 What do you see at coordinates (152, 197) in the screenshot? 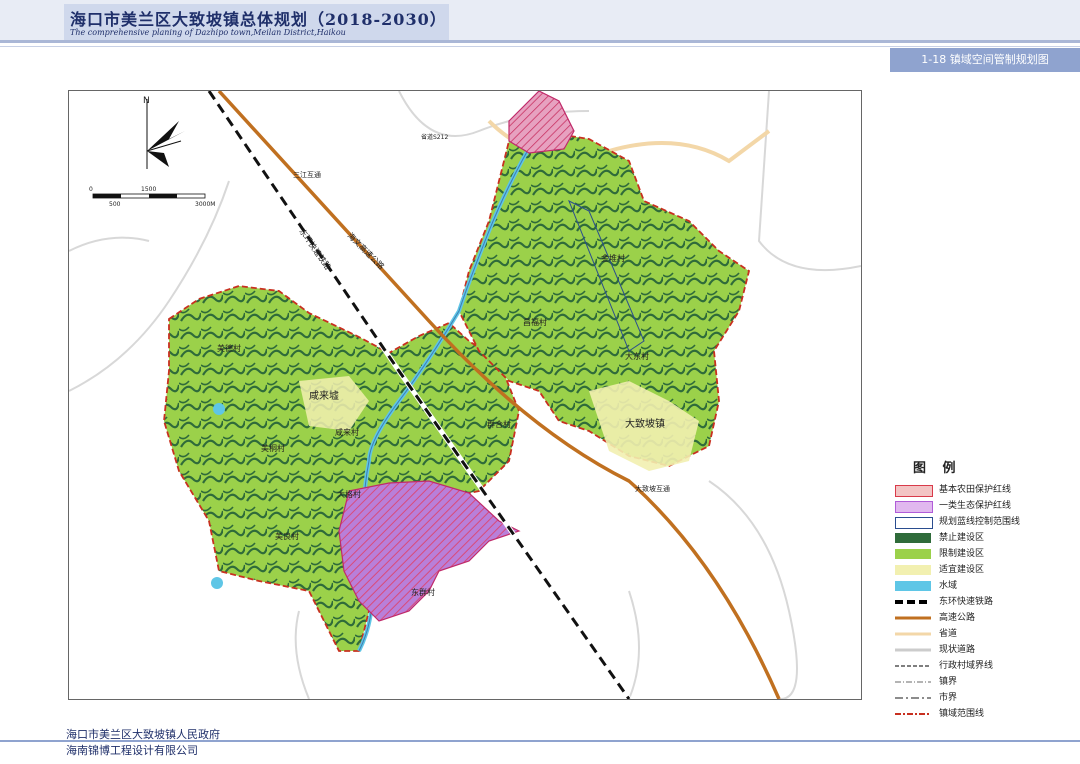
I see `scale-bar: 0 1500 500 3000M` at bounding box center [152, 197].